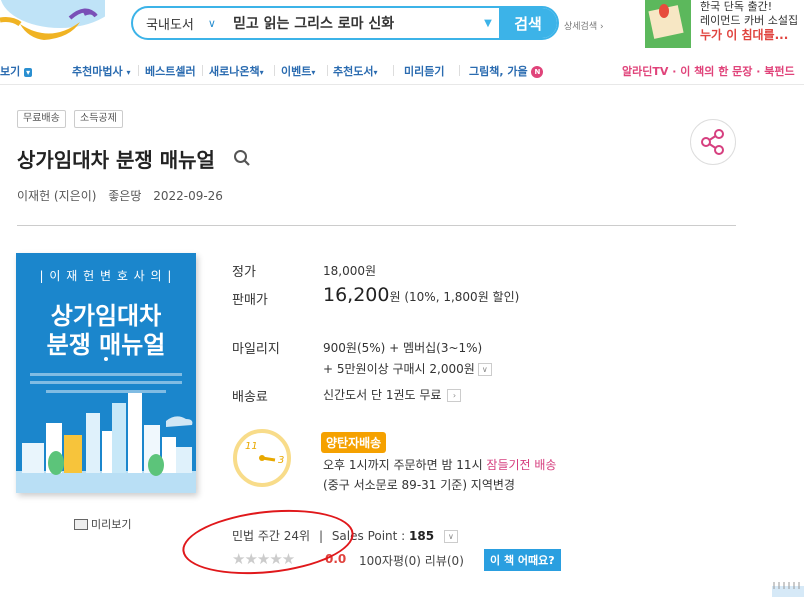  I want to click on dropdown-arrow-icon: ▼, so click(488, 23).